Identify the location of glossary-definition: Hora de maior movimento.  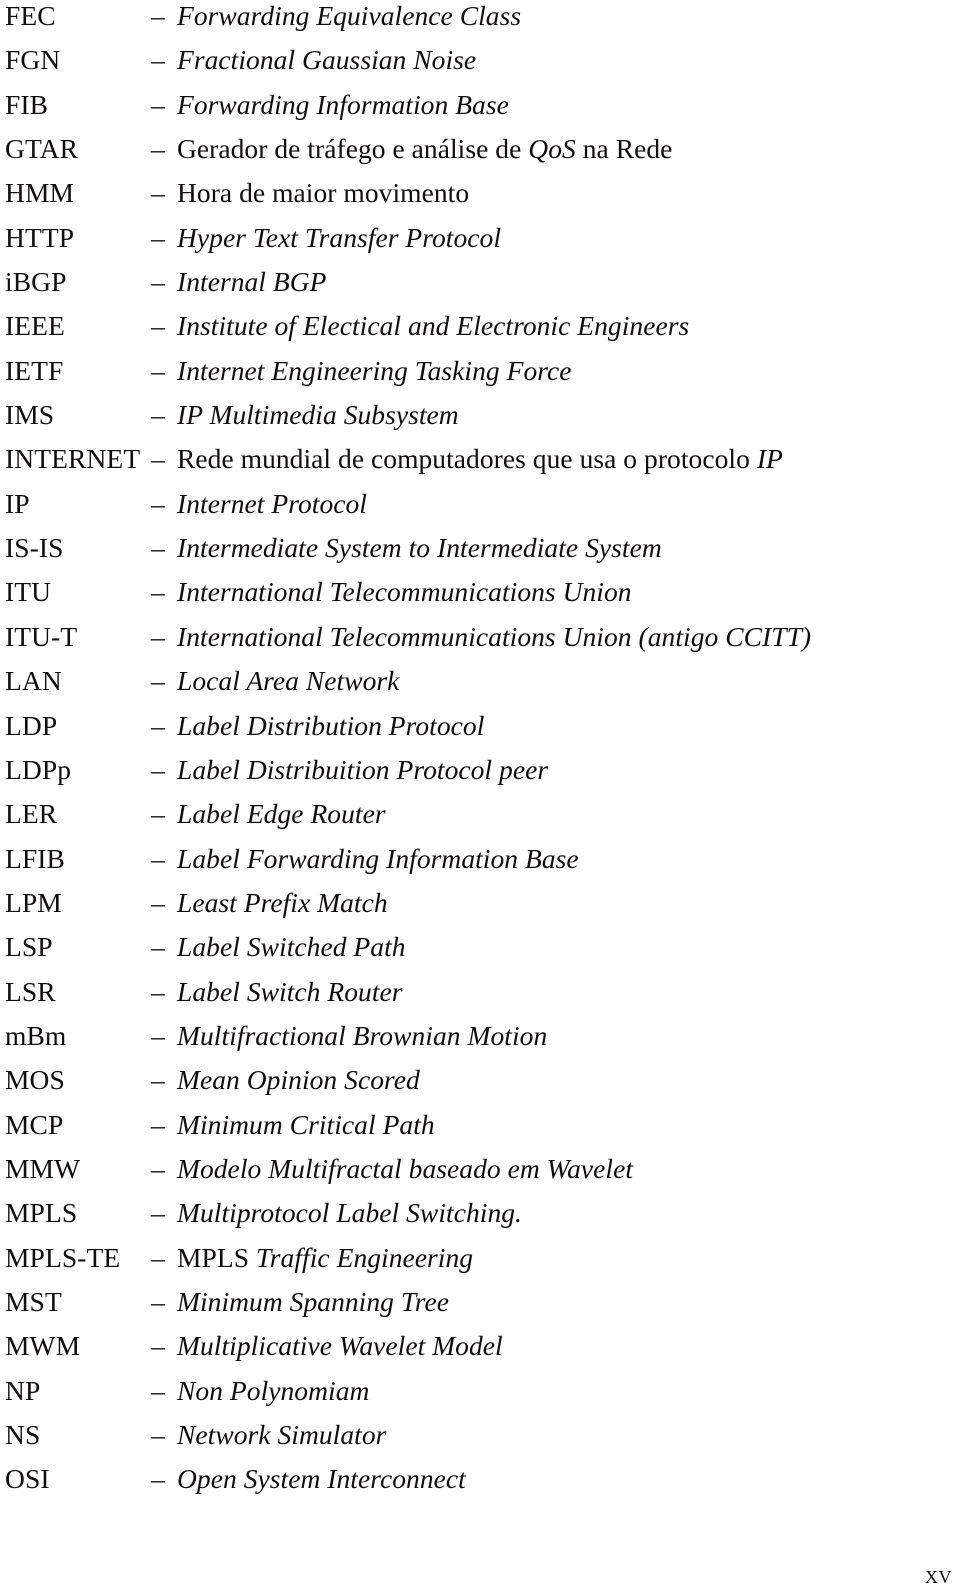
(323, 193).